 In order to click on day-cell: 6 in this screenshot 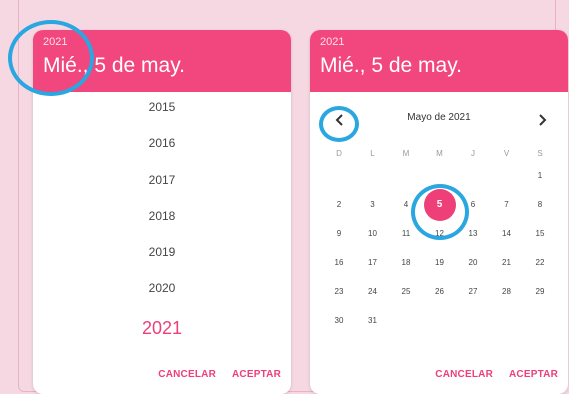, I will do `click(473, 205)`.